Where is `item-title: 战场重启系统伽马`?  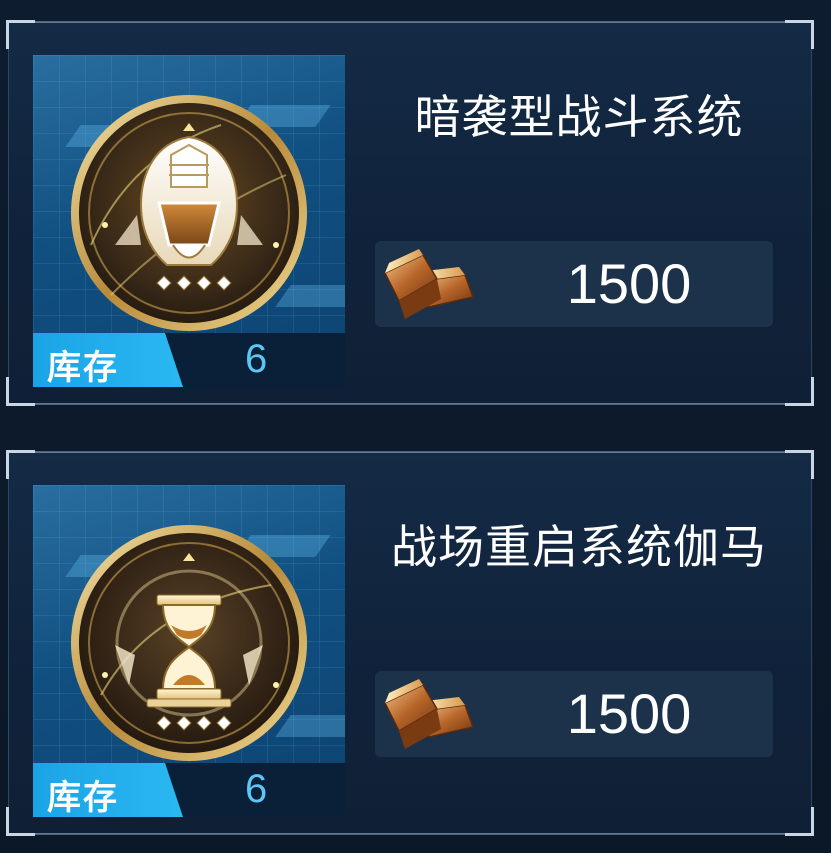 item-title: 战场重启系统伽马 is located at coordinates (579, 547).